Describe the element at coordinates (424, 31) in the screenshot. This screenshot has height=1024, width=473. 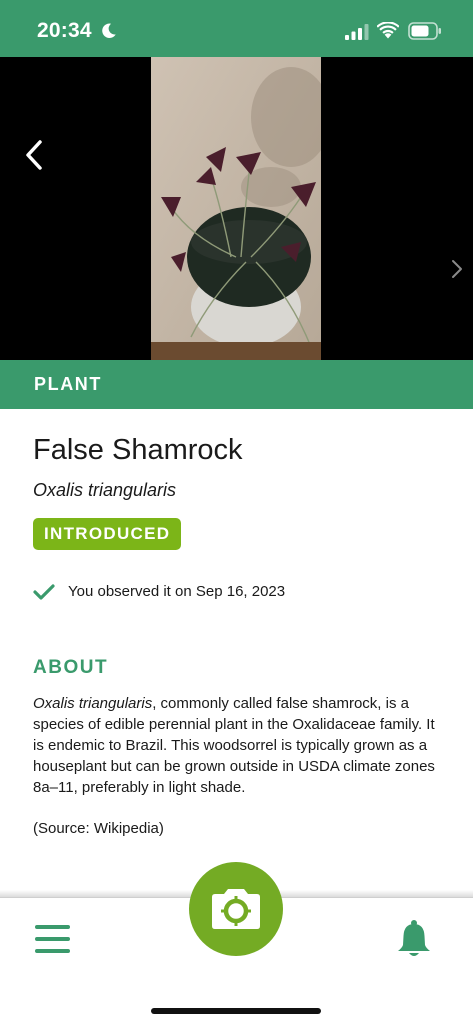
I see `battery-icon` at that location.